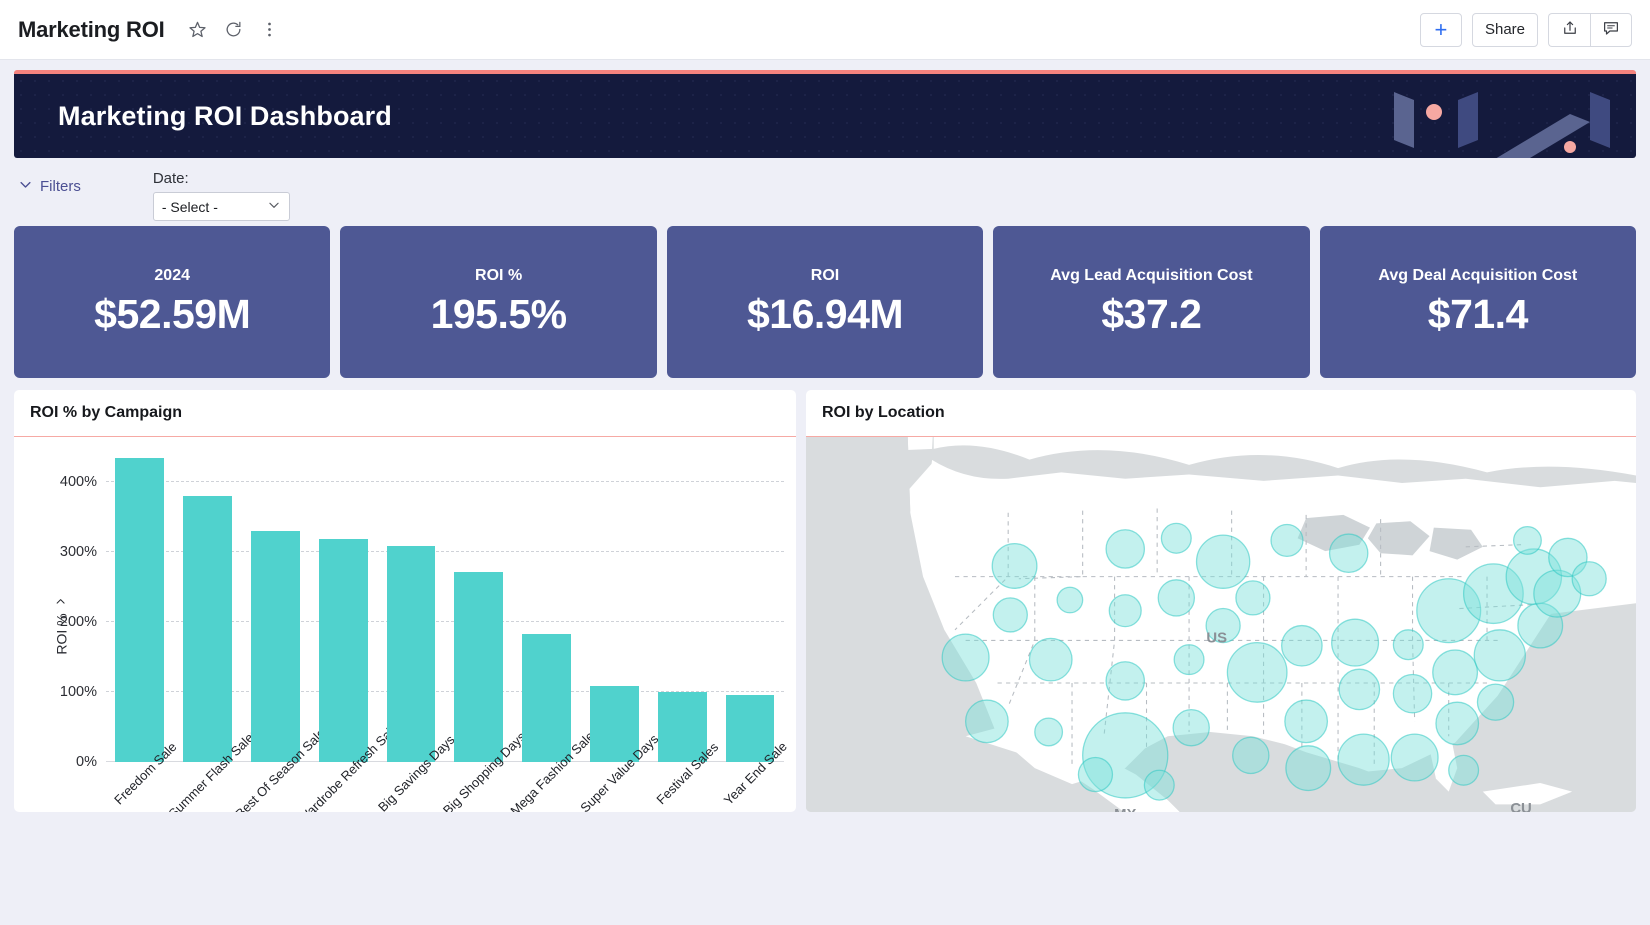 The image size is (1650, 925). I want to click on bar-slot: Big Savings Days, so click(416, 635).